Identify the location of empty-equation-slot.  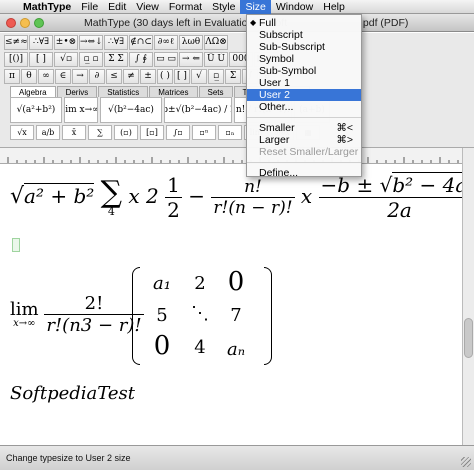
(16, 245).